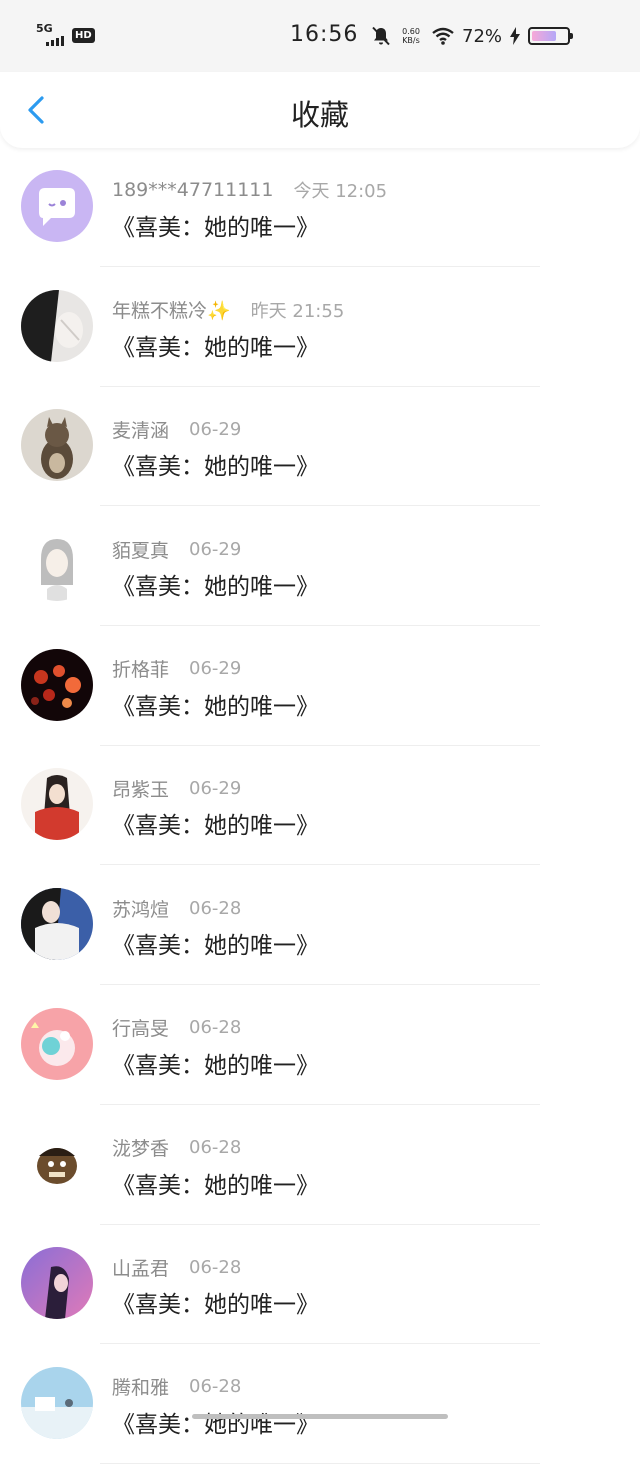  What do you see at coordinates (44, 28) in the screenshot?
I see `network-type-label: 5G` at bounding box center [44, 28].